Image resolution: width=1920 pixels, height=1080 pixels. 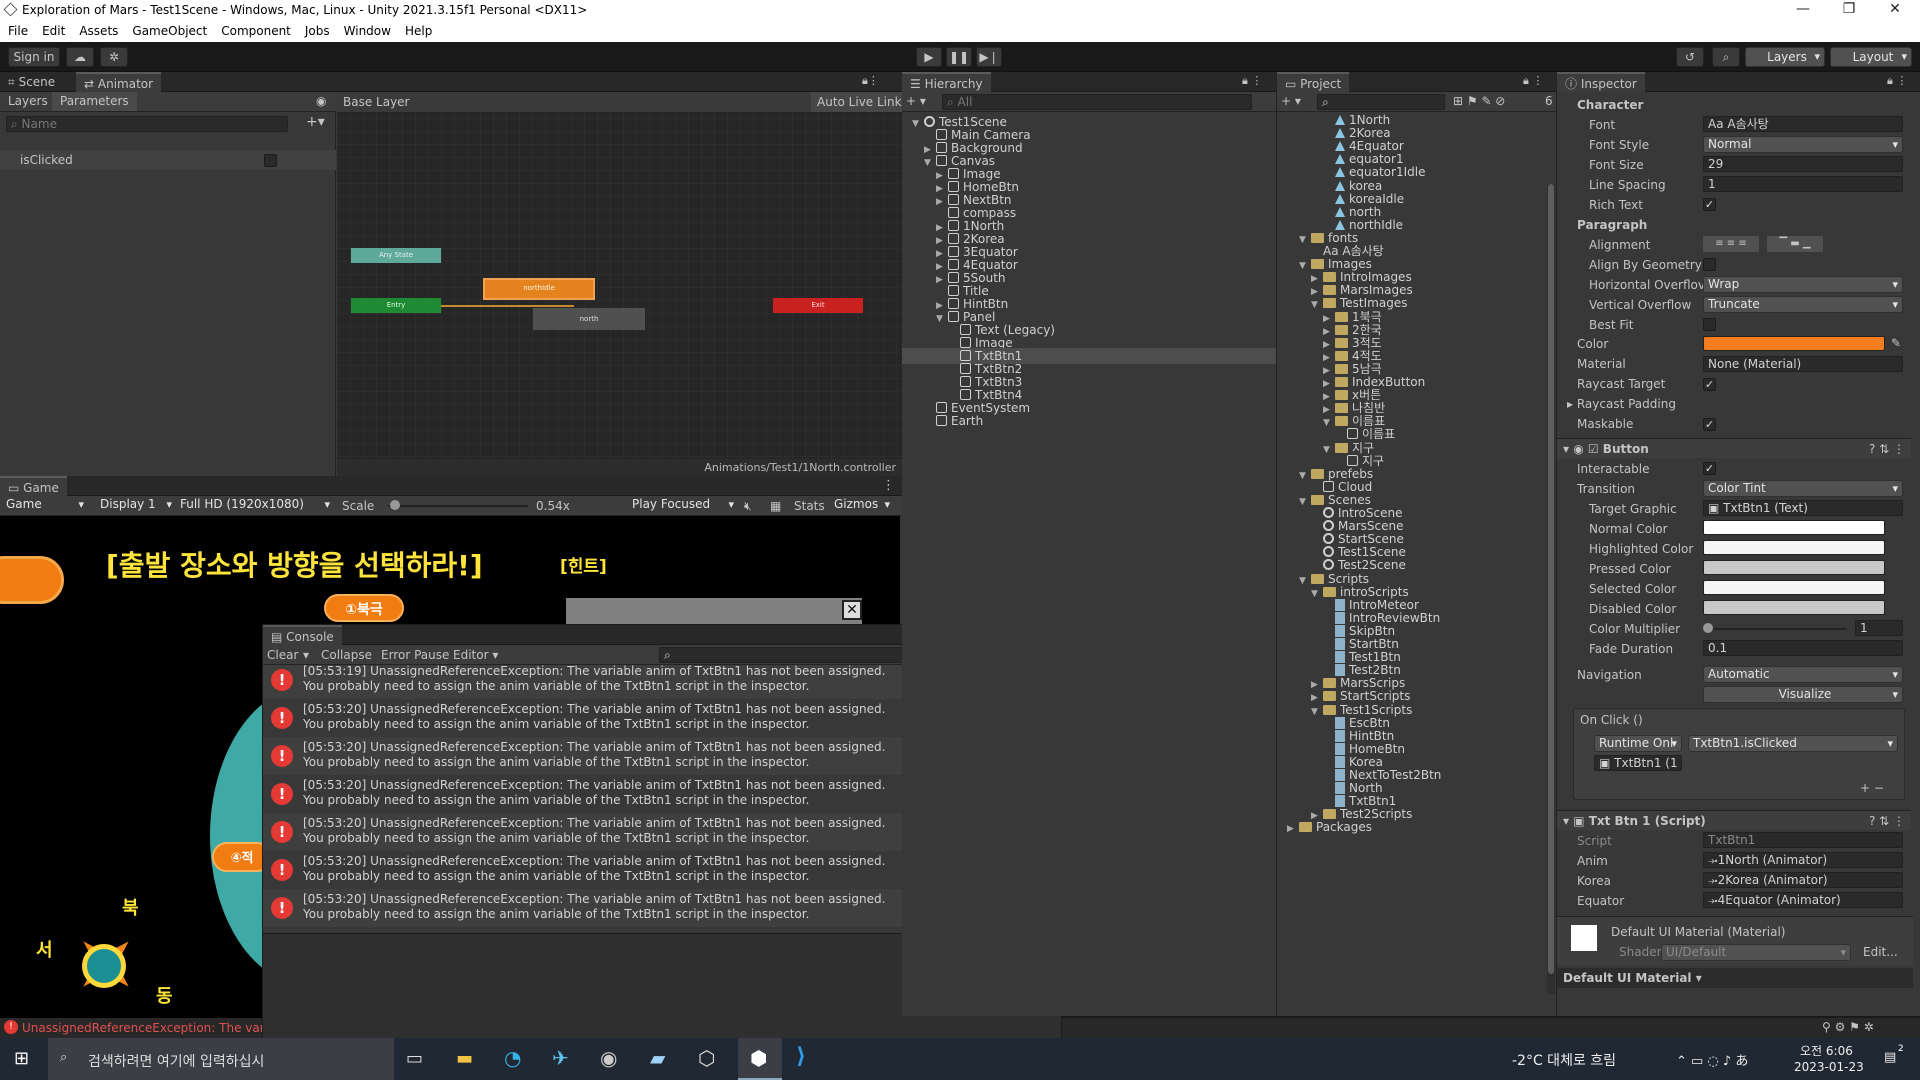 What do you see at coordinates (315, 122) in the screenshot?
I see `add-parameter-icon: +▾` at bounding box center [315, 122].